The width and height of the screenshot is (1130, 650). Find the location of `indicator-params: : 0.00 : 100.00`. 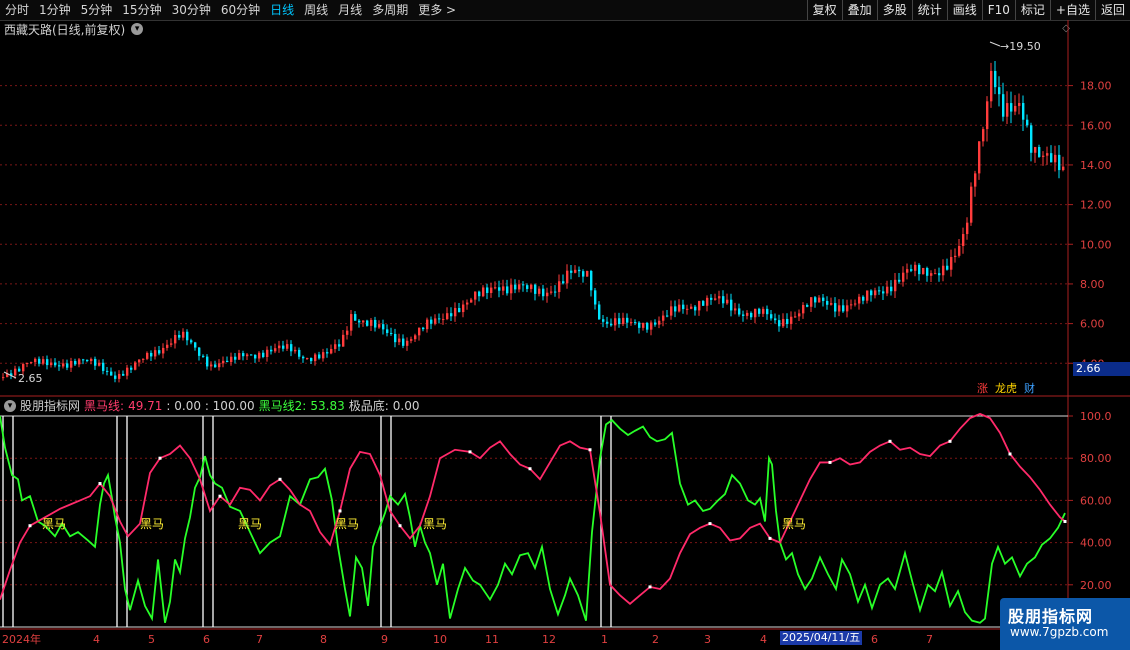

indicator-params: : 0.00 : 100.00 is located at coordinates (210, 405).